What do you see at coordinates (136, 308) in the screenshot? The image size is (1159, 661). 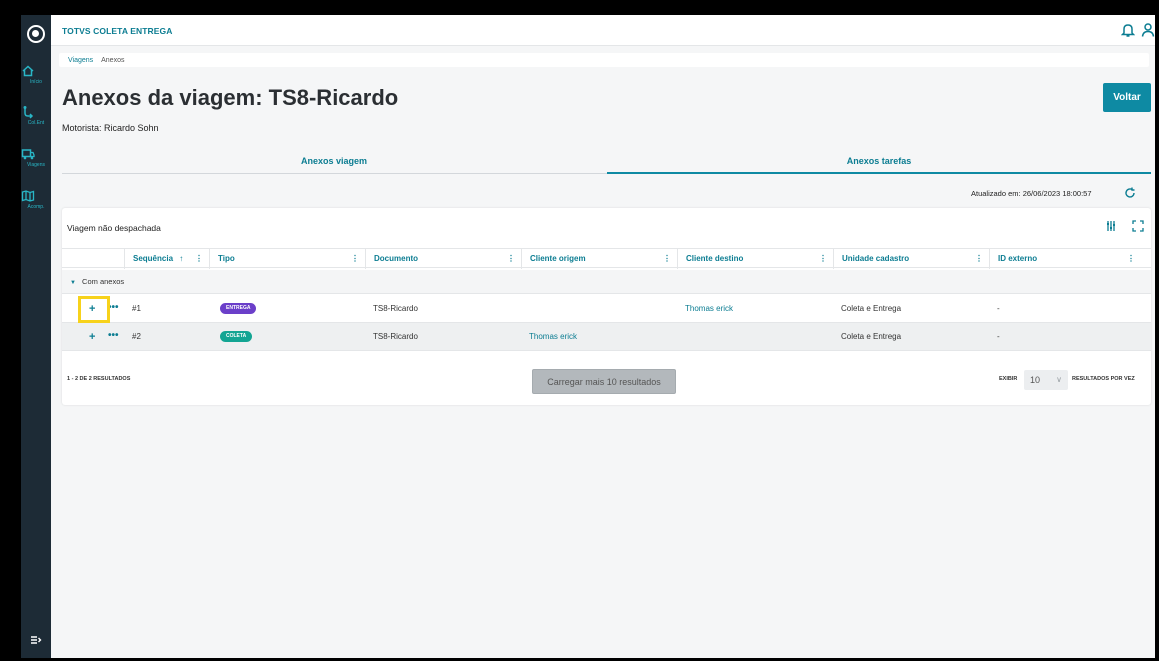 I see `cell-sequencia: #1` at bounding box center [136, 308].